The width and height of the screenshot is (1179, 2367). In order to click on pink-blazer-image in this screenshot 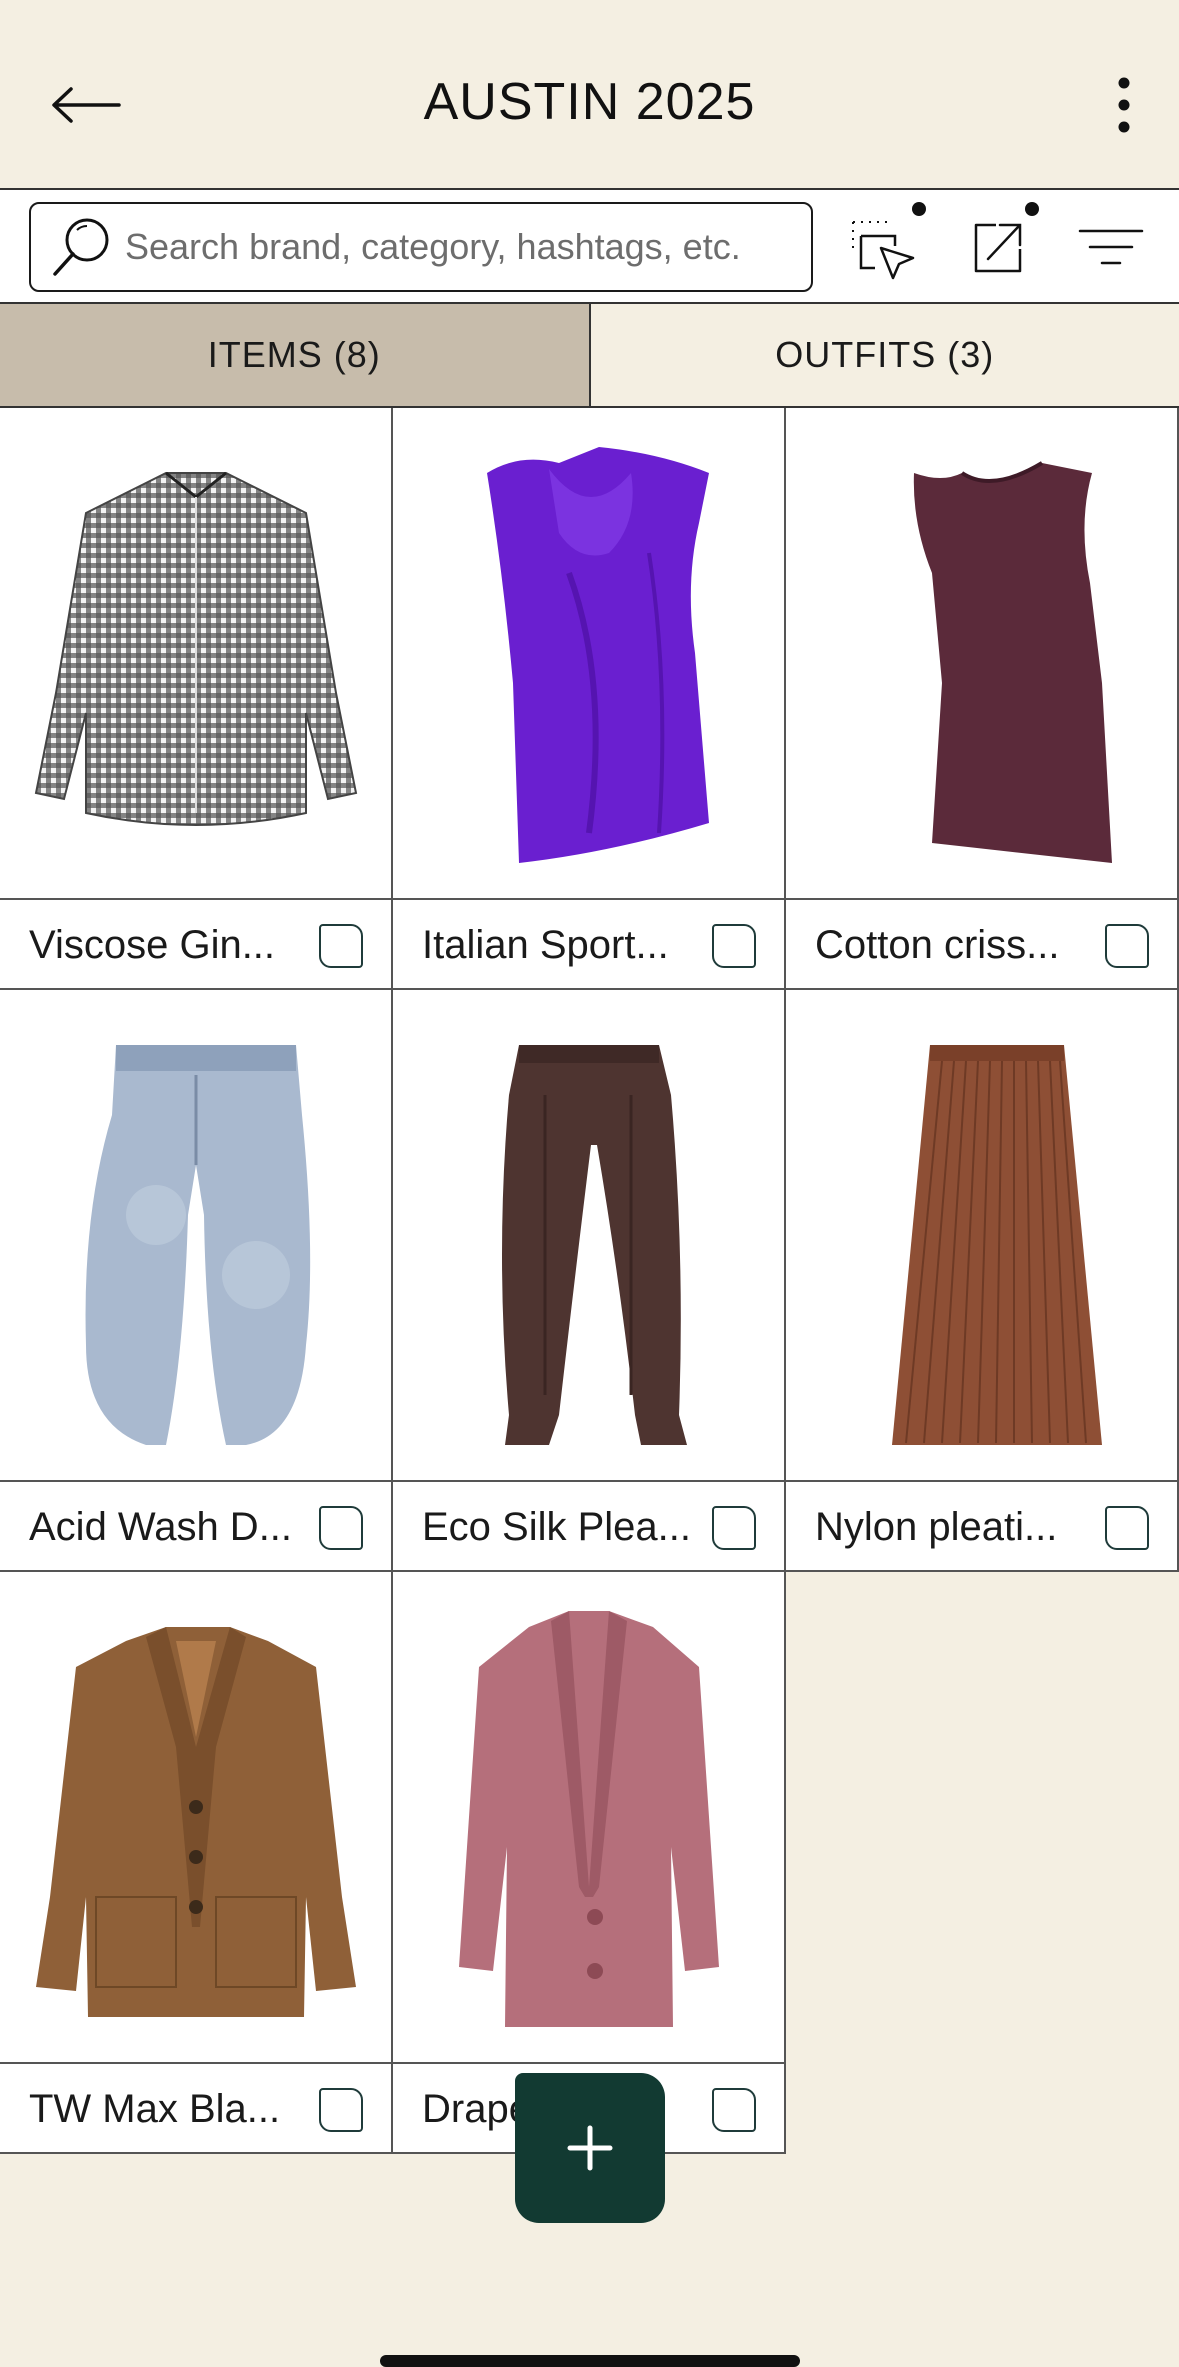, I will do `click(588, 1819)`.